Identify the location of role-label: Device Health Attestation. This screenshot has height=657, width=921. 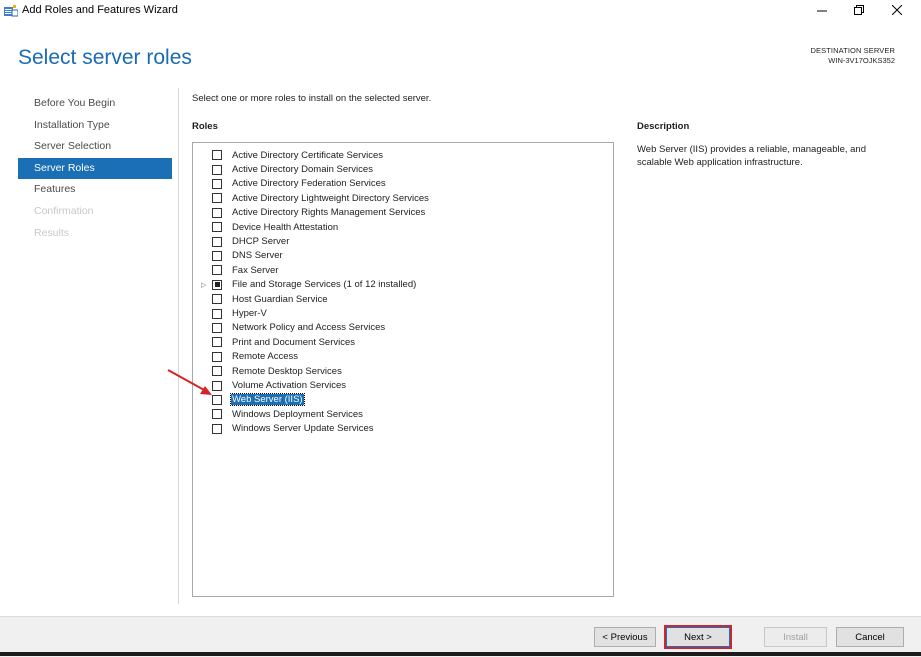
(285, 227).